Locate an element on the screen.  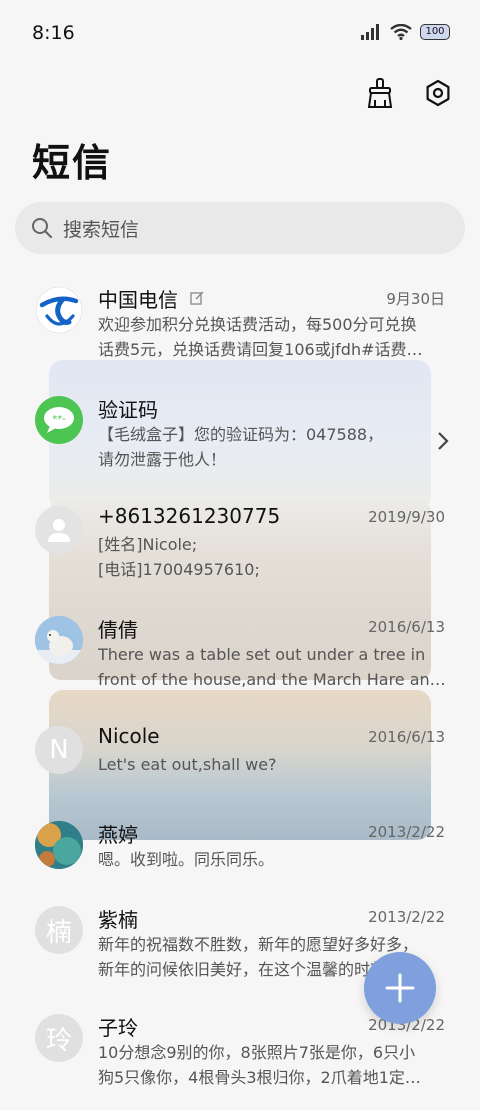
status-time: 8:16 is located at coordinates (53, 33).